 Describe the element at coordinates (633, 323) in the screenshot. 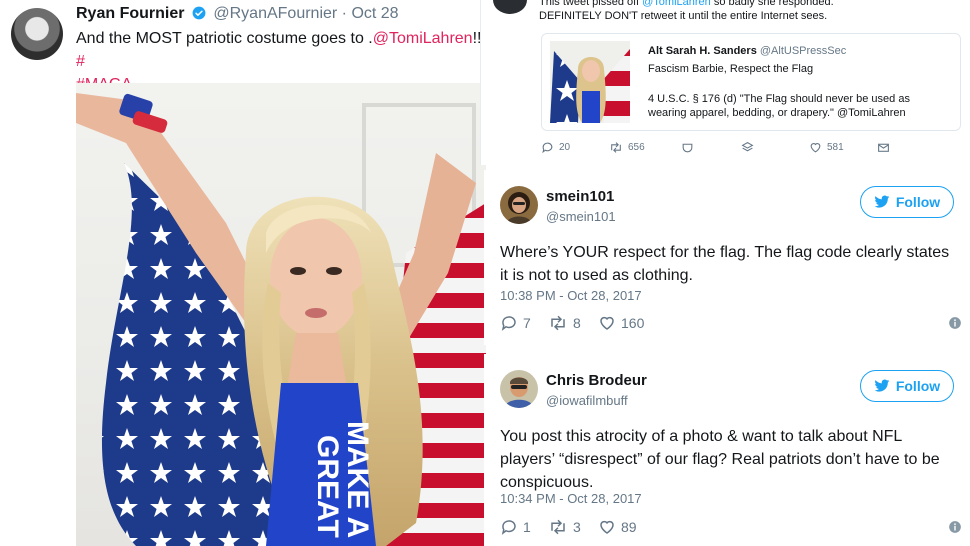

I see `like-count: 160` at that location.